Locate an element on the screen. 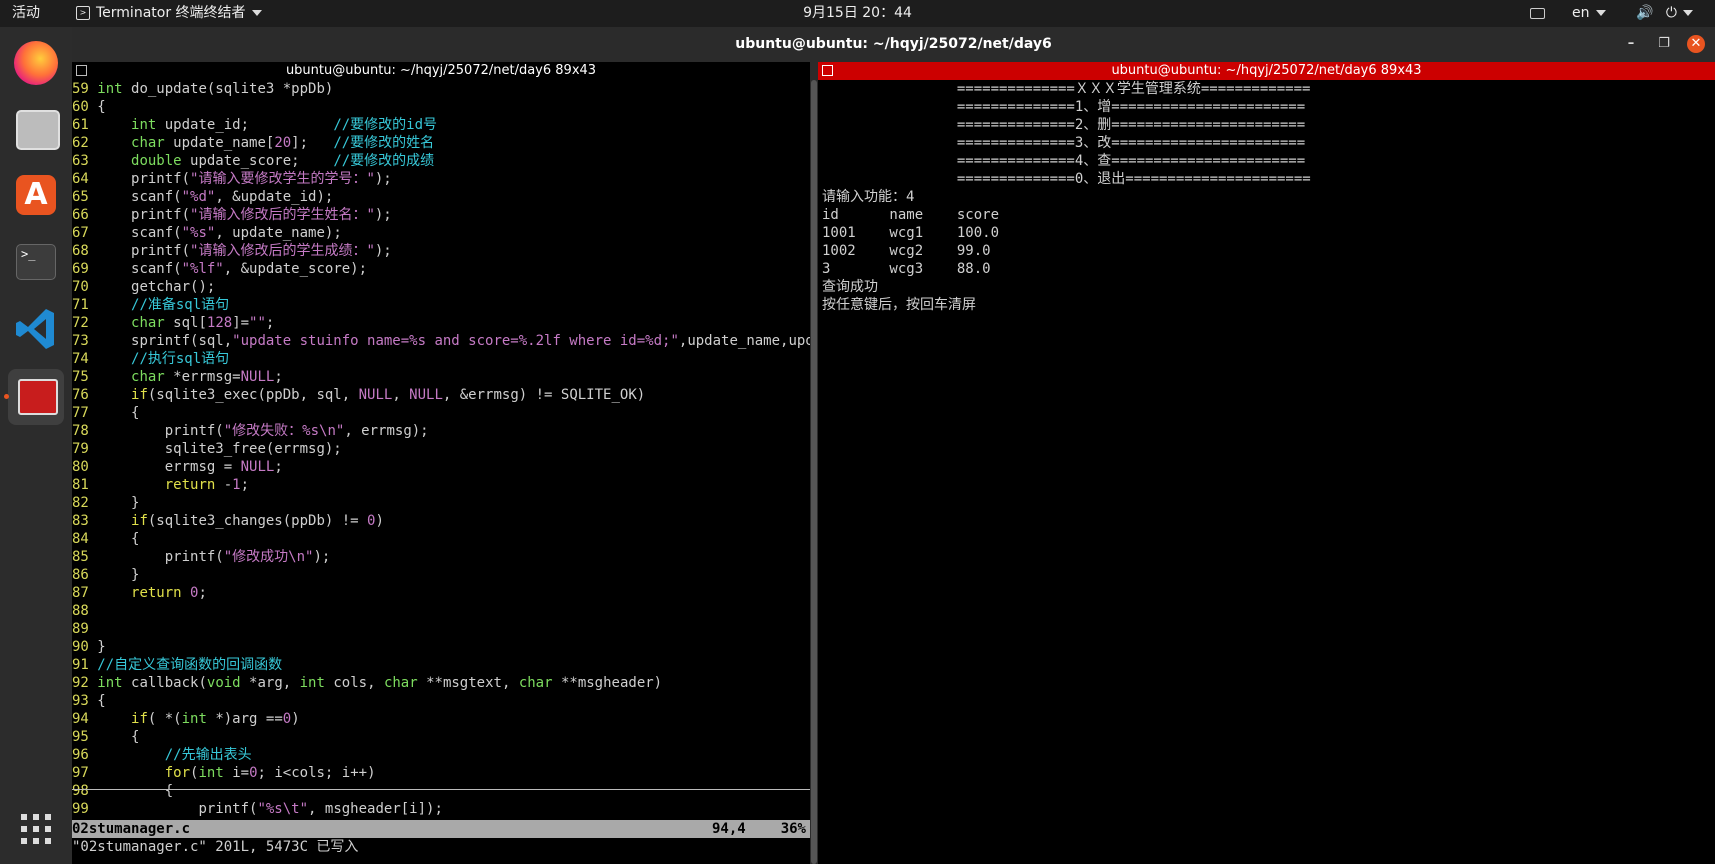  dock: A >_ is located at coordinates (36, 445).